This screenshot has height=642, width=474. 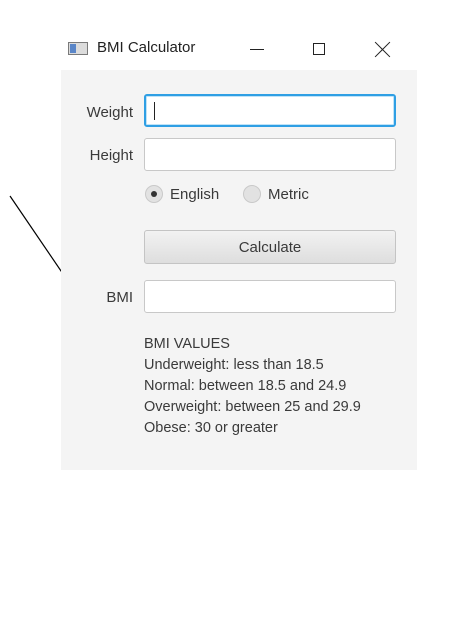 I want to click on bmi-output-field, so click(x=270, y=296).